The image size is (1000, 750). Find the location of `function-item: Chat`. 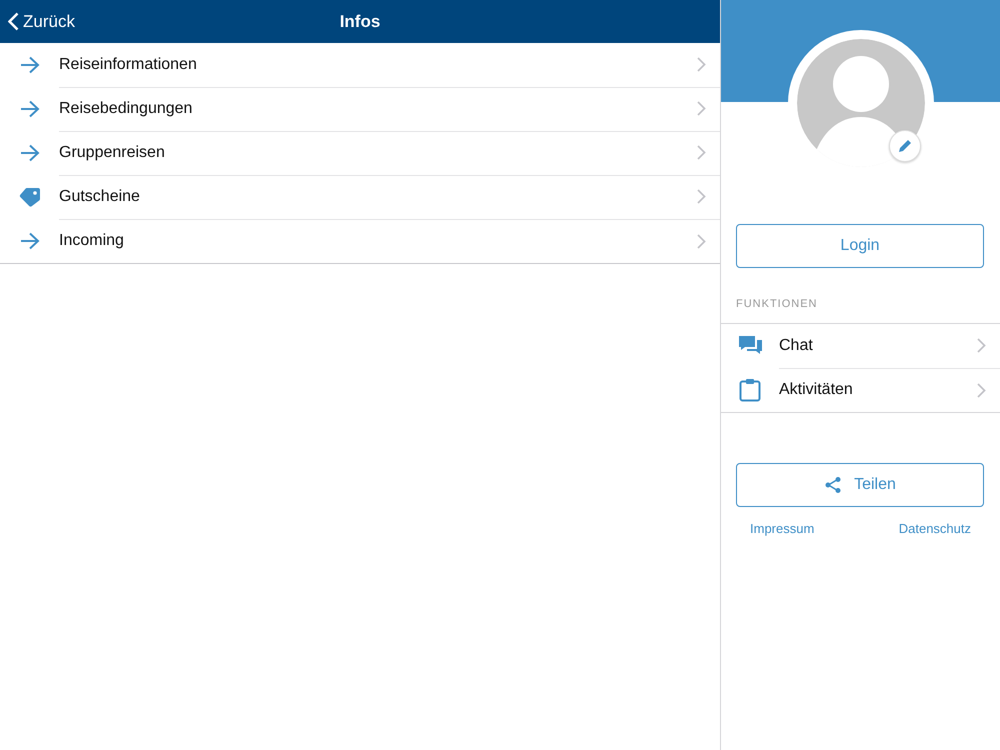

function-item: Chat is located at coordinates (860, 346).